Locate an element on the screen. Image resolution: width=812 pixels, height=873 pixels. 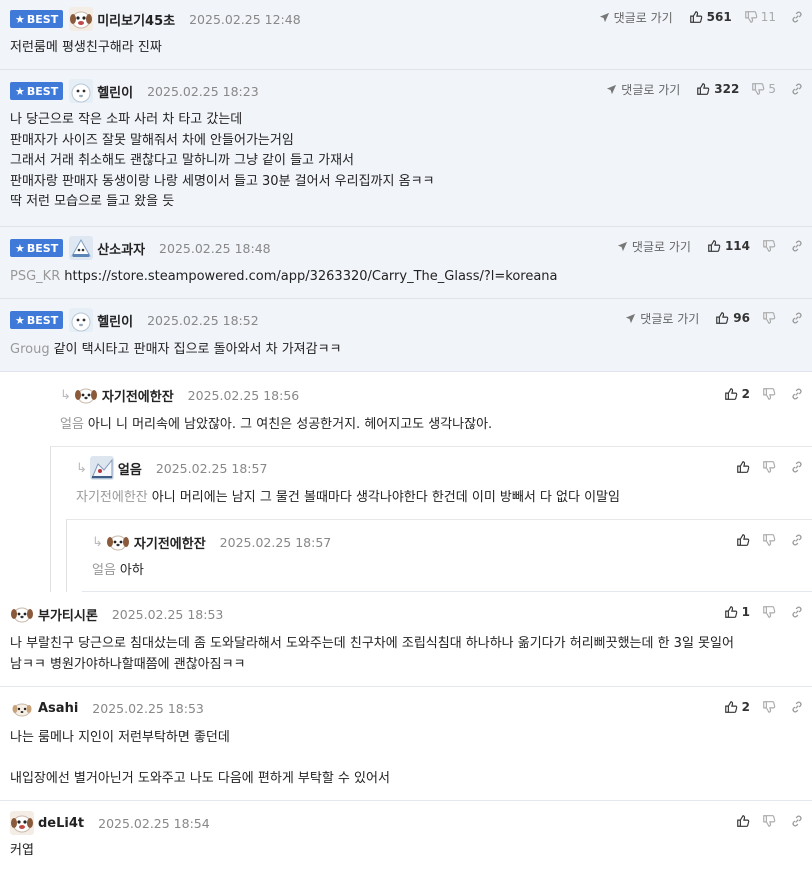
downvote-count: 5 is located at coordinates (772, 89).